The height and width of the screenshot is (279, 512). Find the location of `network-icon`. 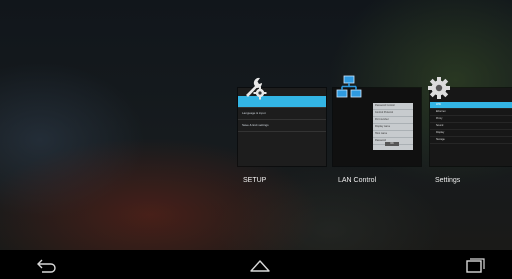

network-icon is located at coordinates (349, 86).